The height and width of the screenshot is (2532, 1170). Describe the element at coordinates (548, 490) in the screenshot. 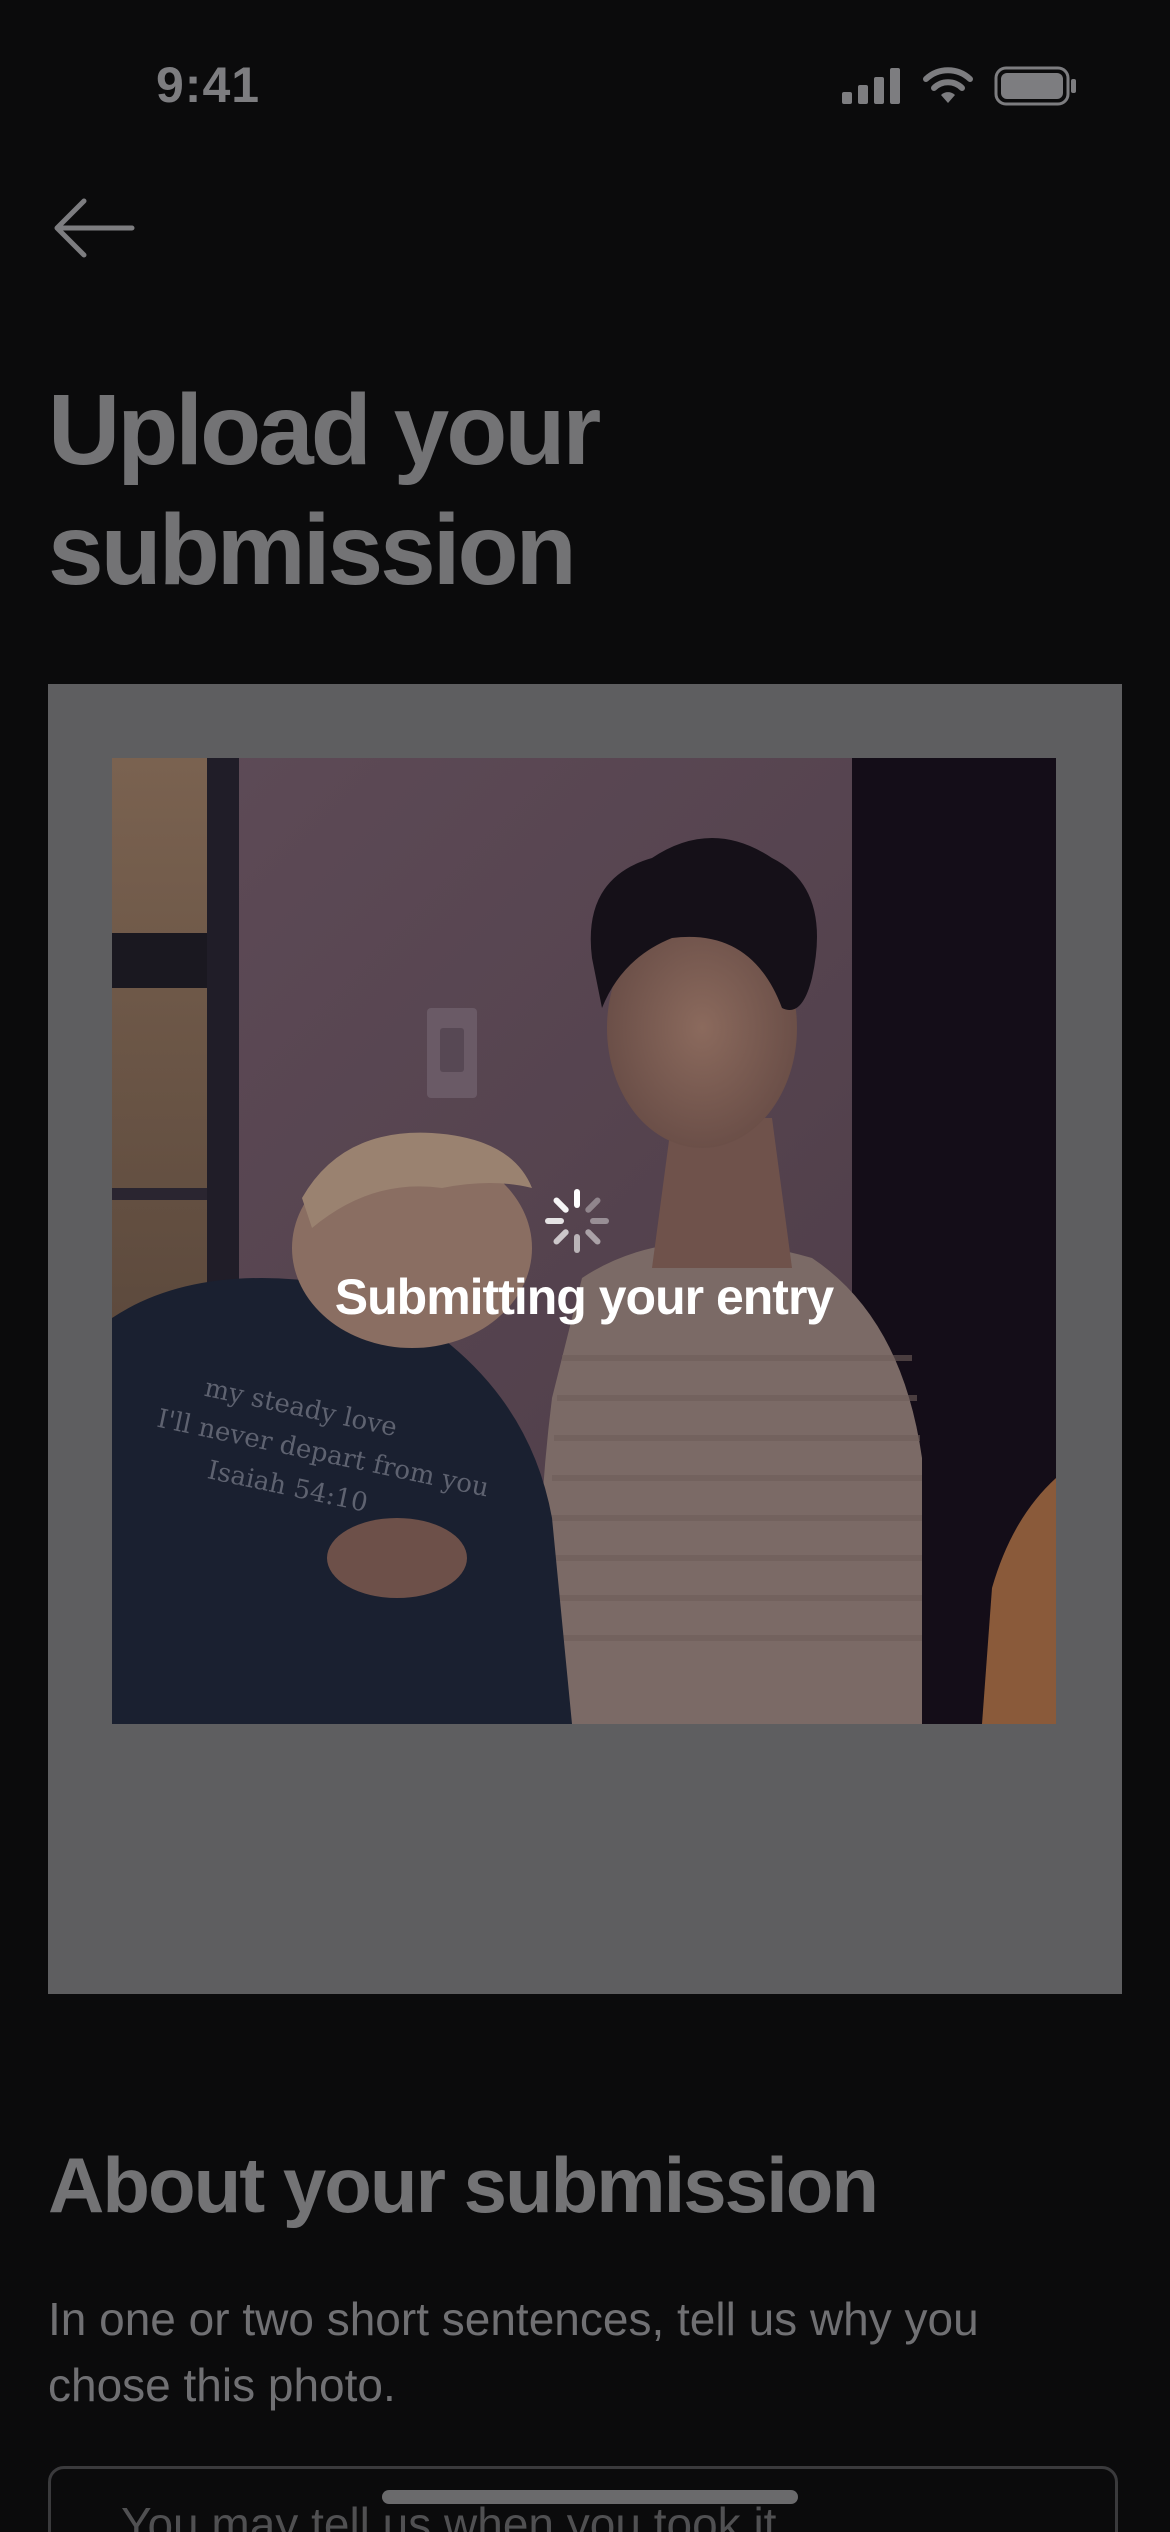

I see `page-title: Upload your submission` at that location.